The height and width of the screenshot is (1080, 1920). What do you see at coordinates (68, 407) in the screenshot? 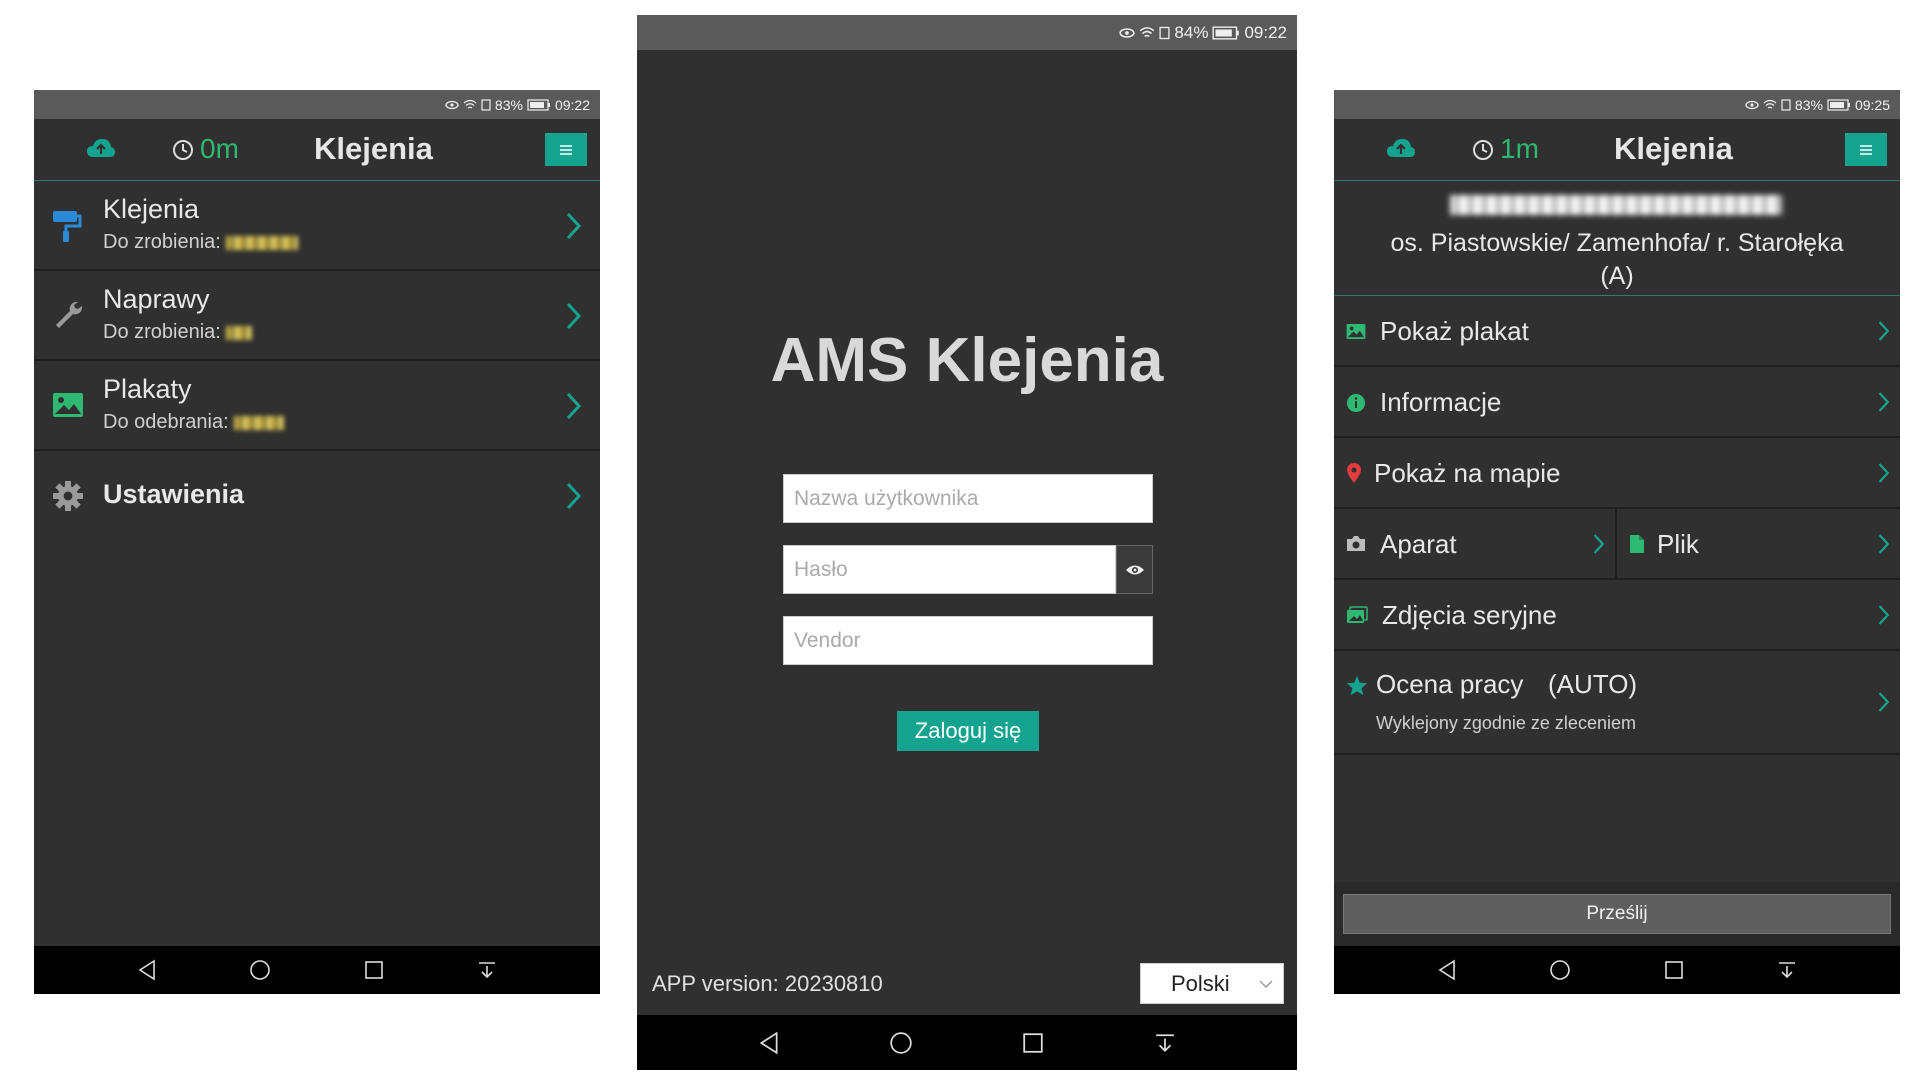
I see `image-icon` at bounding box center [68, 407].